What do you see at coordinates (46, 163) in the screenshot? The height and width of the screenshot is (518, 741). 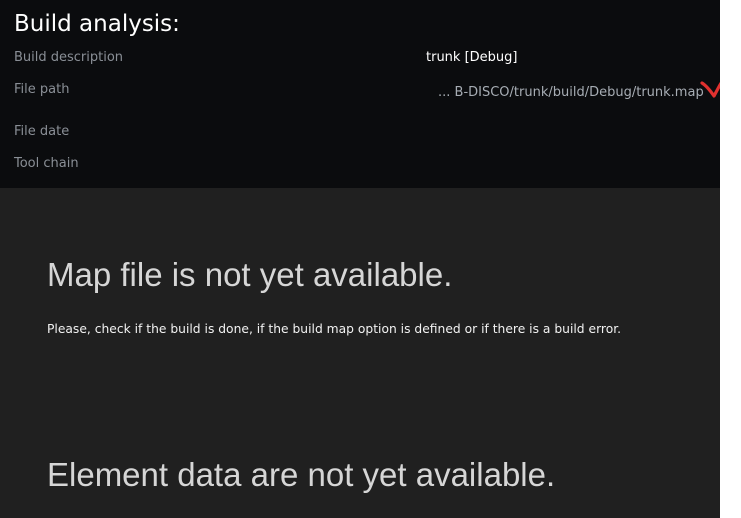 I see `tool-chain-label: Tool chain` at bounding box center [46, 163].